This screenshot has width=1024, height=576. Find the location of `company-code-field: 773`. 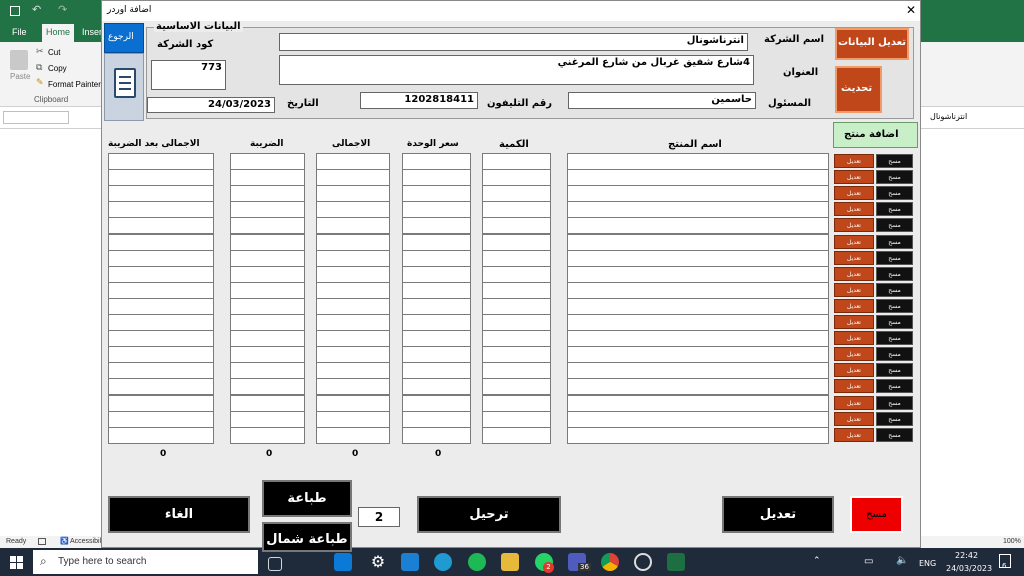

company-code-field: 773 is located at coordinates (188, 75).